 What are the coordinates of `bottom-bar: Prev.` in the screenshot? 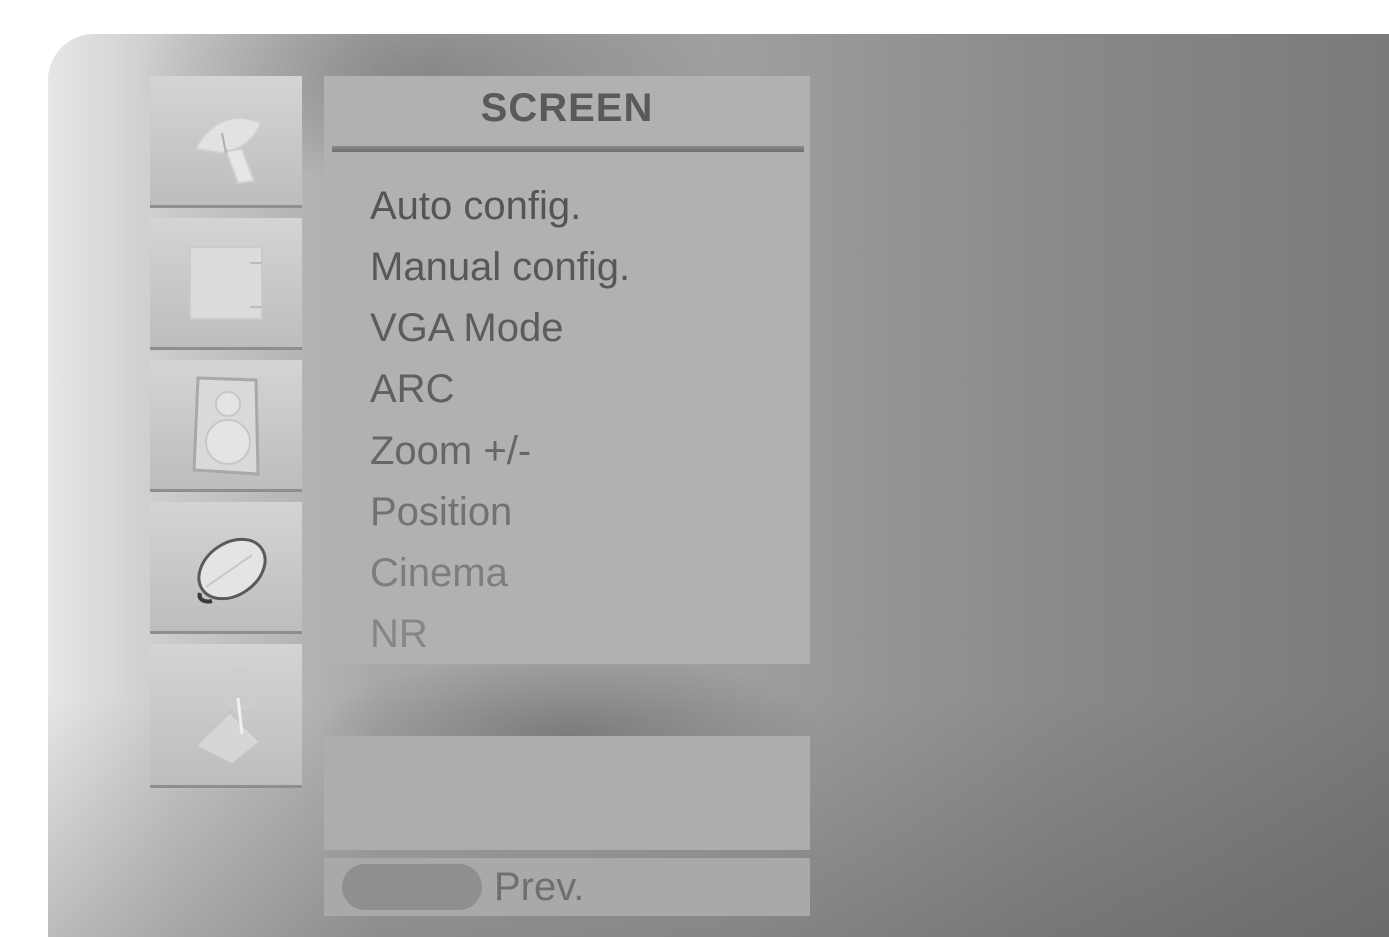 It's located at (567, 887).